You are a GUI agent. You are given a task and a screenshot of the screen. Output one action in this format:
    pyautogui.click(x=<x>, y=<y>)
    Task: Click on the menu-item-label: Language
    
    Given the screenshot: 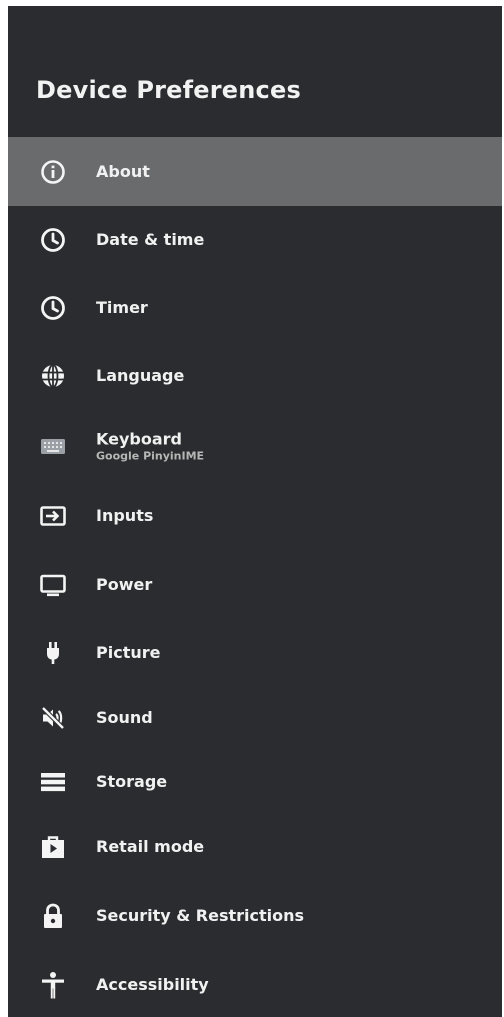 What is the action you would take?
    pyautogui.click(x=140, y=375)
    